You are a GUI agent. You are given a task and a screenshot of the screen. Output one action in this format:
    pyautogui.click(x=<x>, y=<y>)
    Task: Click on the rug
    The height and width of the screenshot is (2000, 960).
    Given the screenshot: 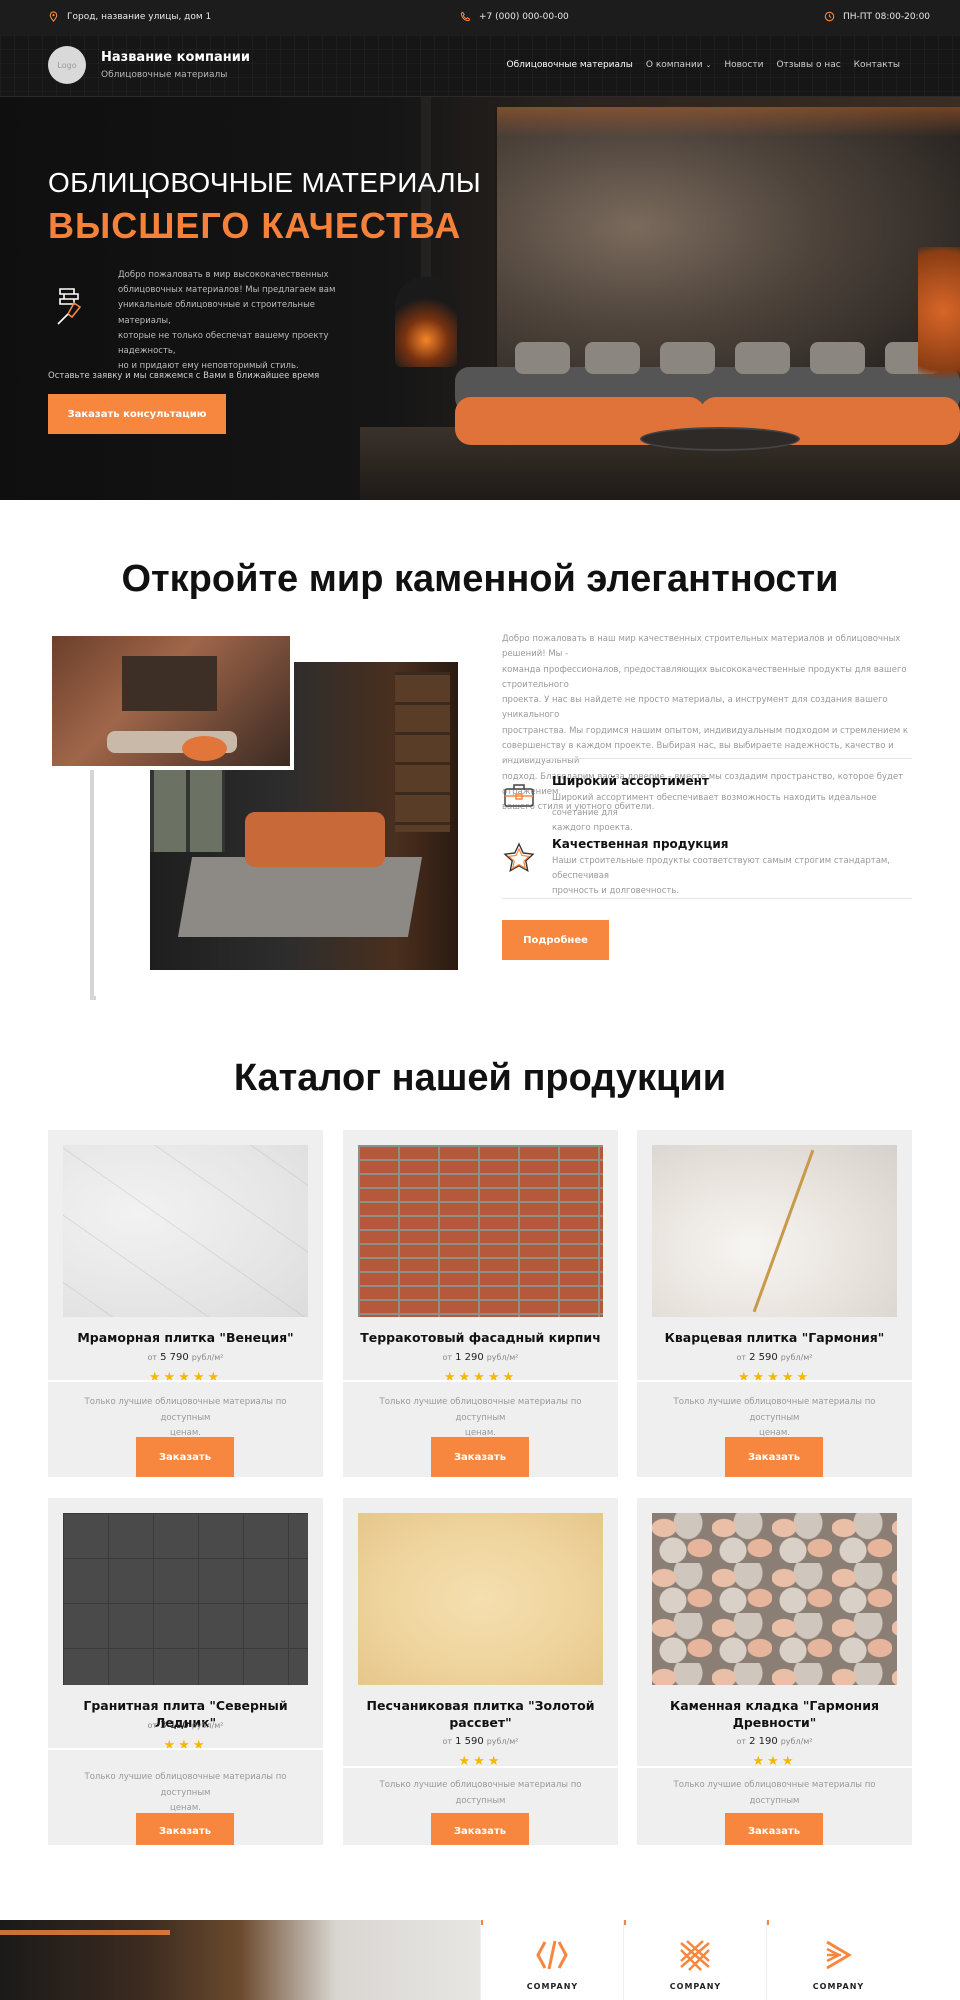 What is the action you would take?
    pyautogui.click(x=300, y=897)
    